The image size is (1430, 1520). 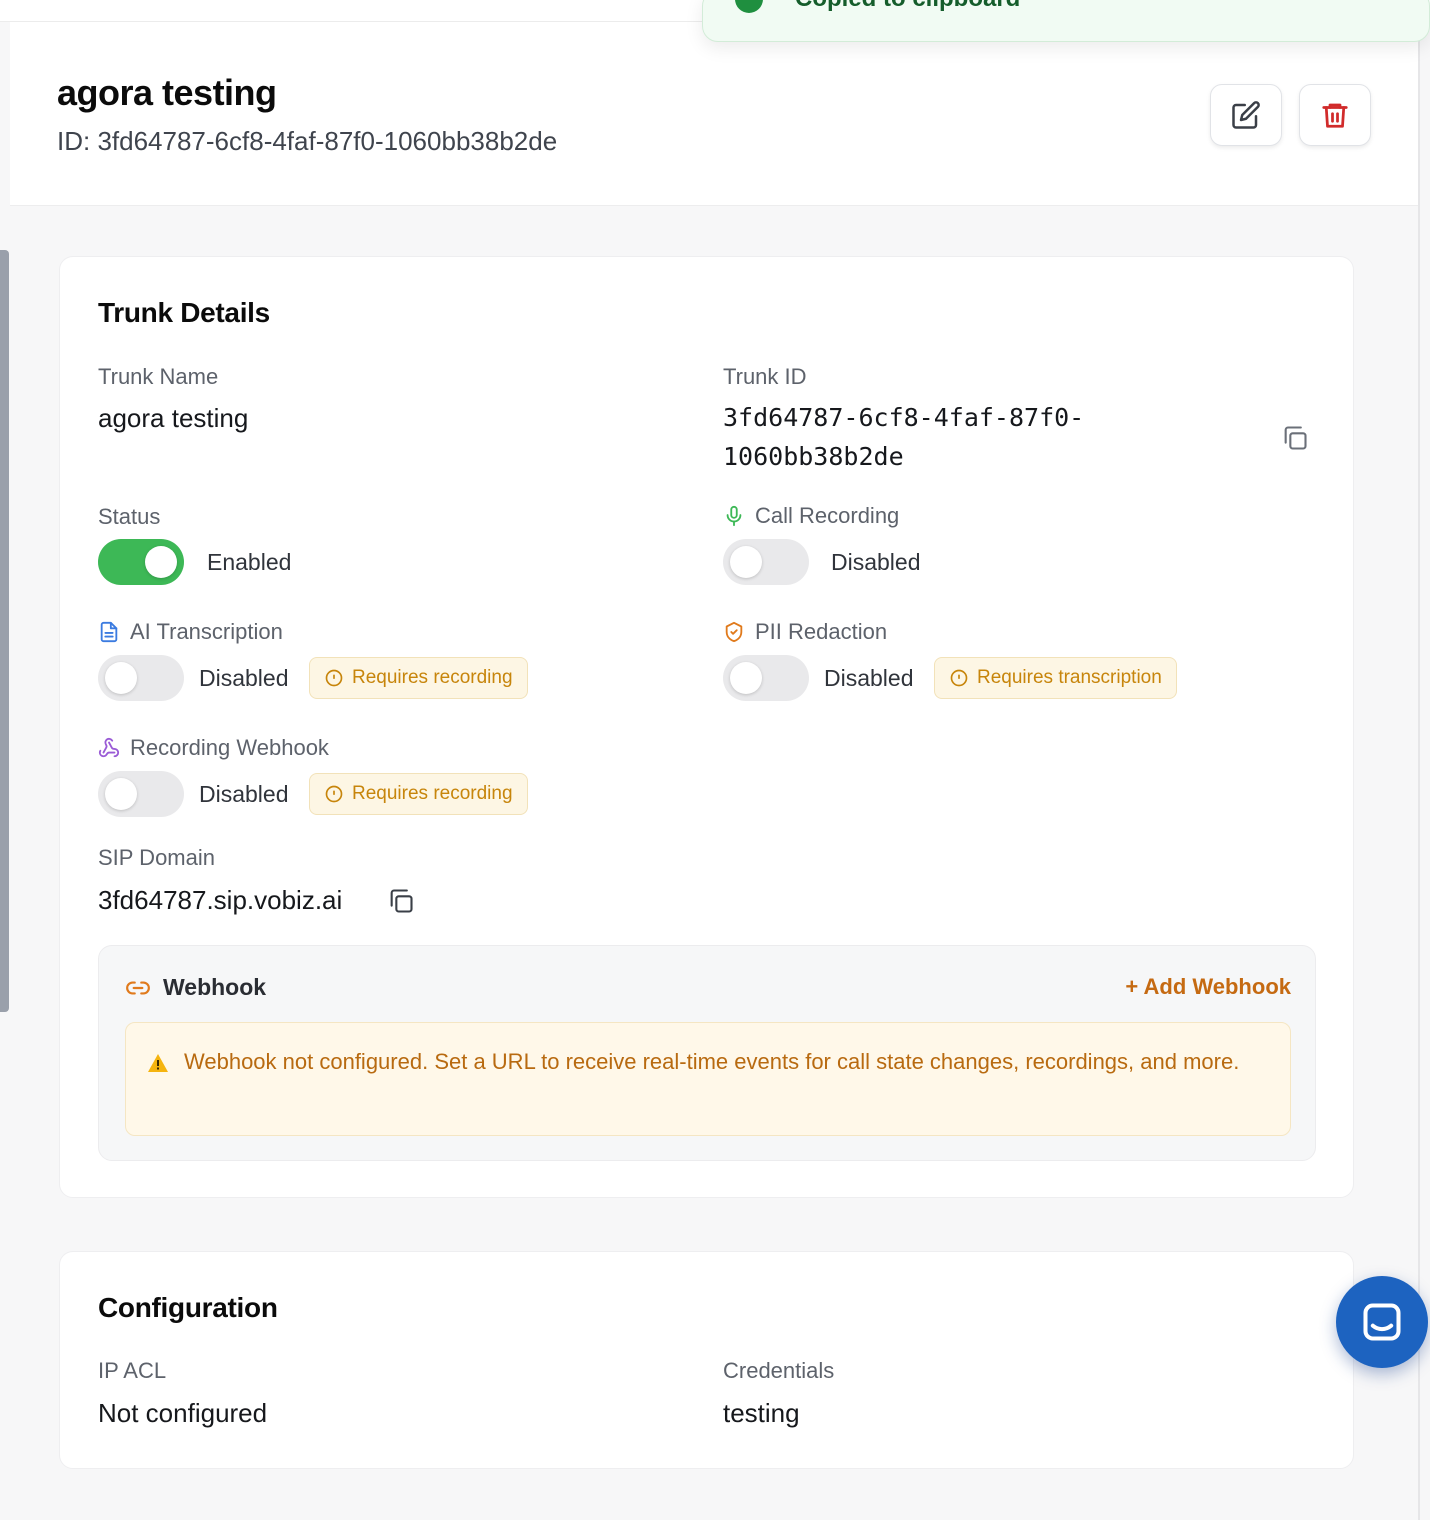 I want to click on pii-redaction-toggle, so click(x=766, y=678).